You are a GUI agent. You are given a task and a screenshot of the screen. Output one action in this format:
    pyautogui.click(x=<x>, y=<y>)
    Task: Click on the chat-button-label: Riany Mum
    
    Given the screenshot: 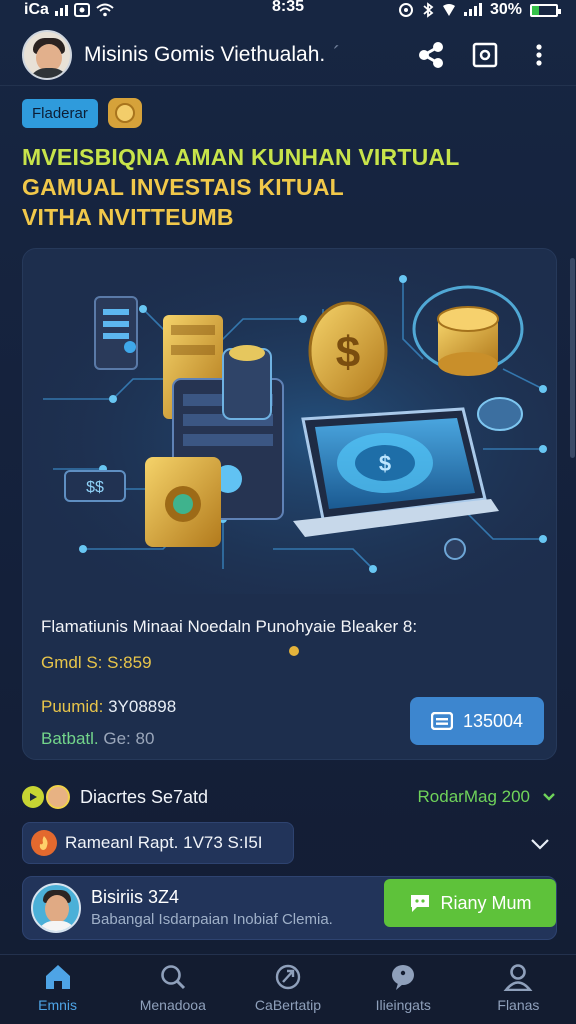 What is the action you would take?
    pyautogui.click(x=486, y=902)
    